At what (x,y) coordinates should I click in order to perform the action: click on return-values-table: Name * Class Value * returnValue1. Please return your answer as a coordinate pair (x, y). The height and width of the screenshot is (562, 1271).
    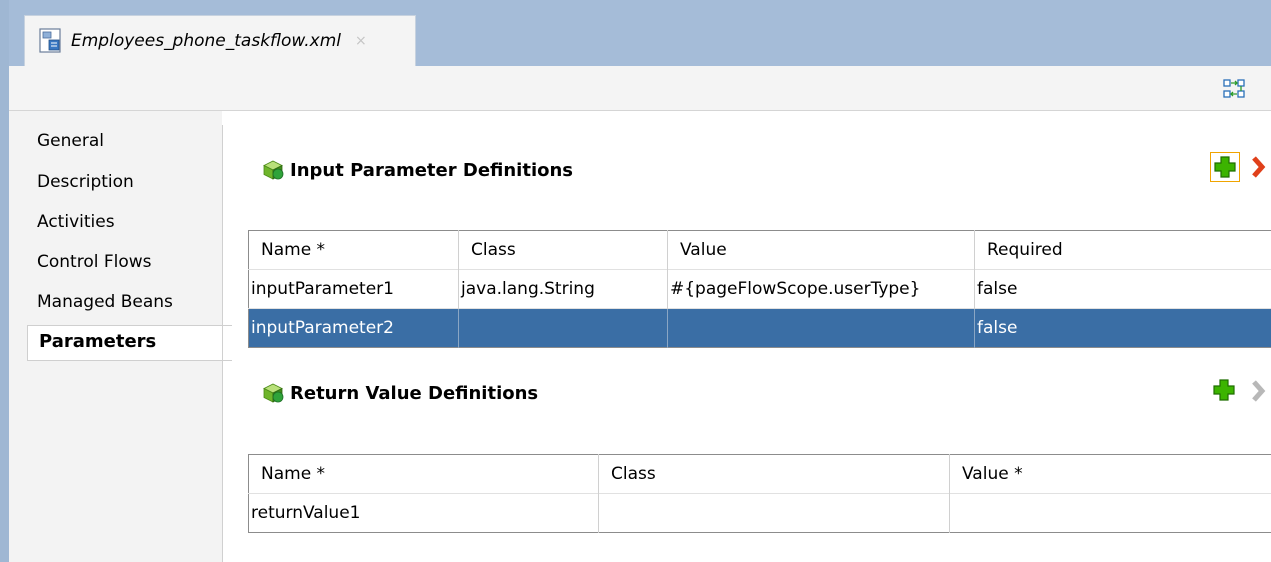
    Looking at the image, I should click on (759, 493).